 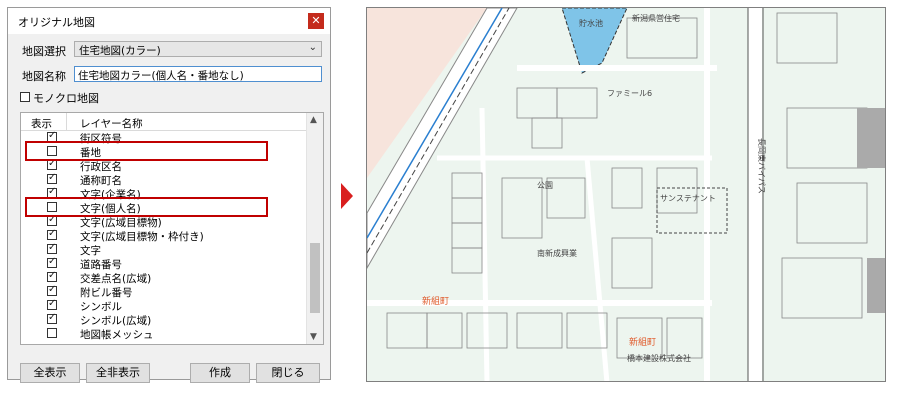 I want to click on map-label-shinsei: 南新成興業, so click(x=557, y=253).